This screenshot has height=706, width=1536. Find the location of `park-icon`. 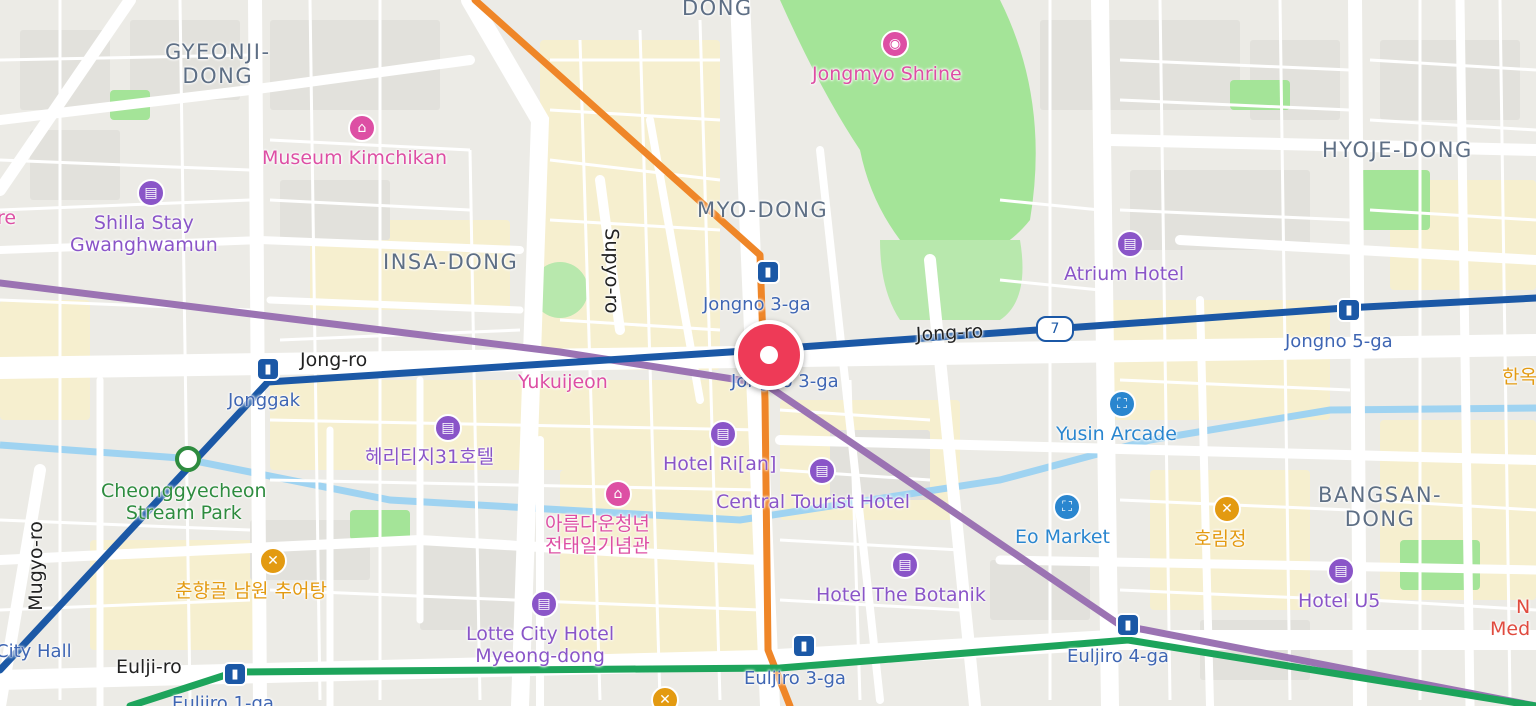

park-icon is located at coordinates (188, 459).